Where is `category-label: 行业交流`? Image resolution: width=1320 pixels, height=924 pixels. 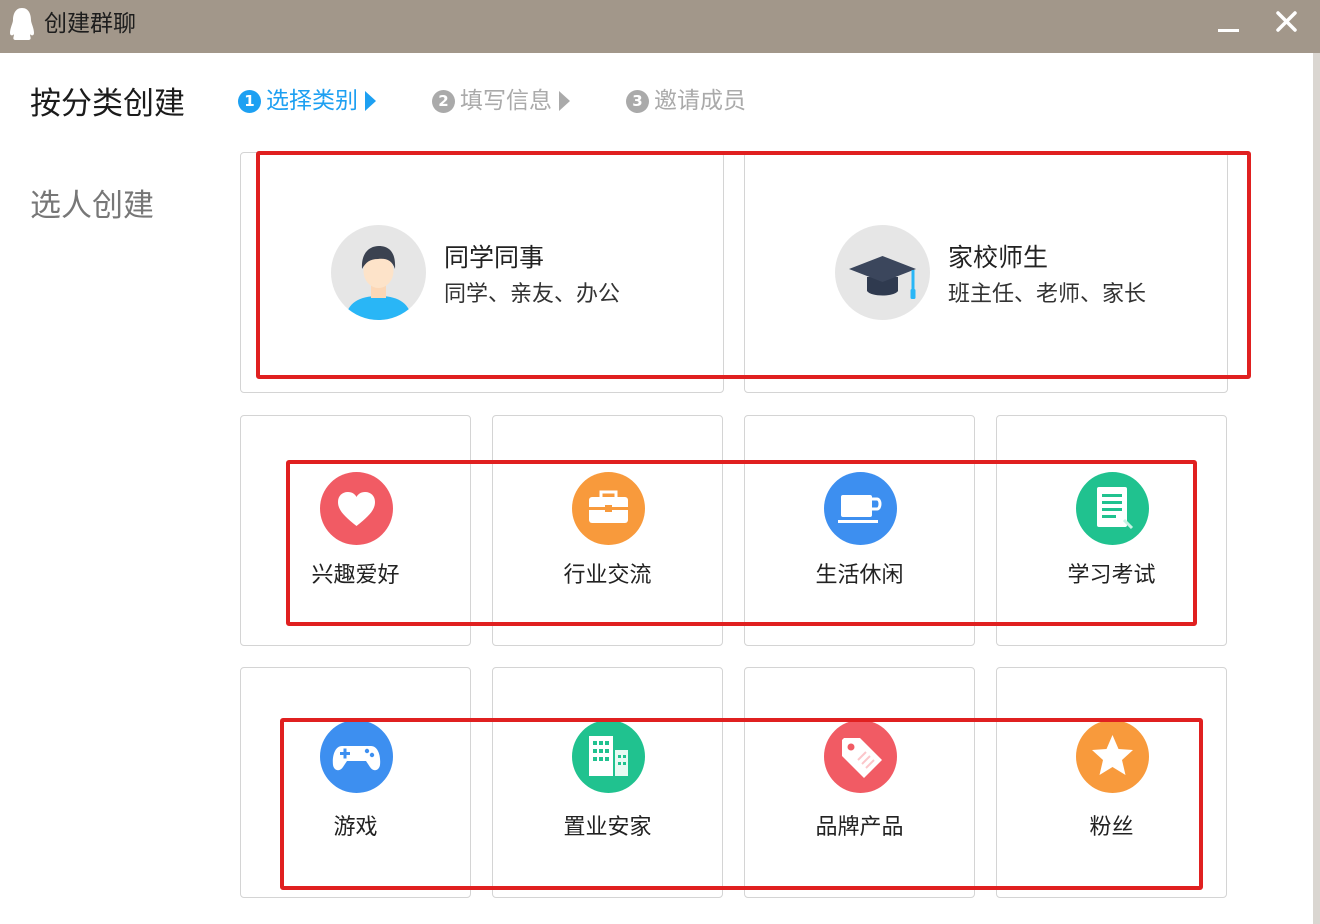
category-label: 行业交流 is located at coordinates (607, 575).